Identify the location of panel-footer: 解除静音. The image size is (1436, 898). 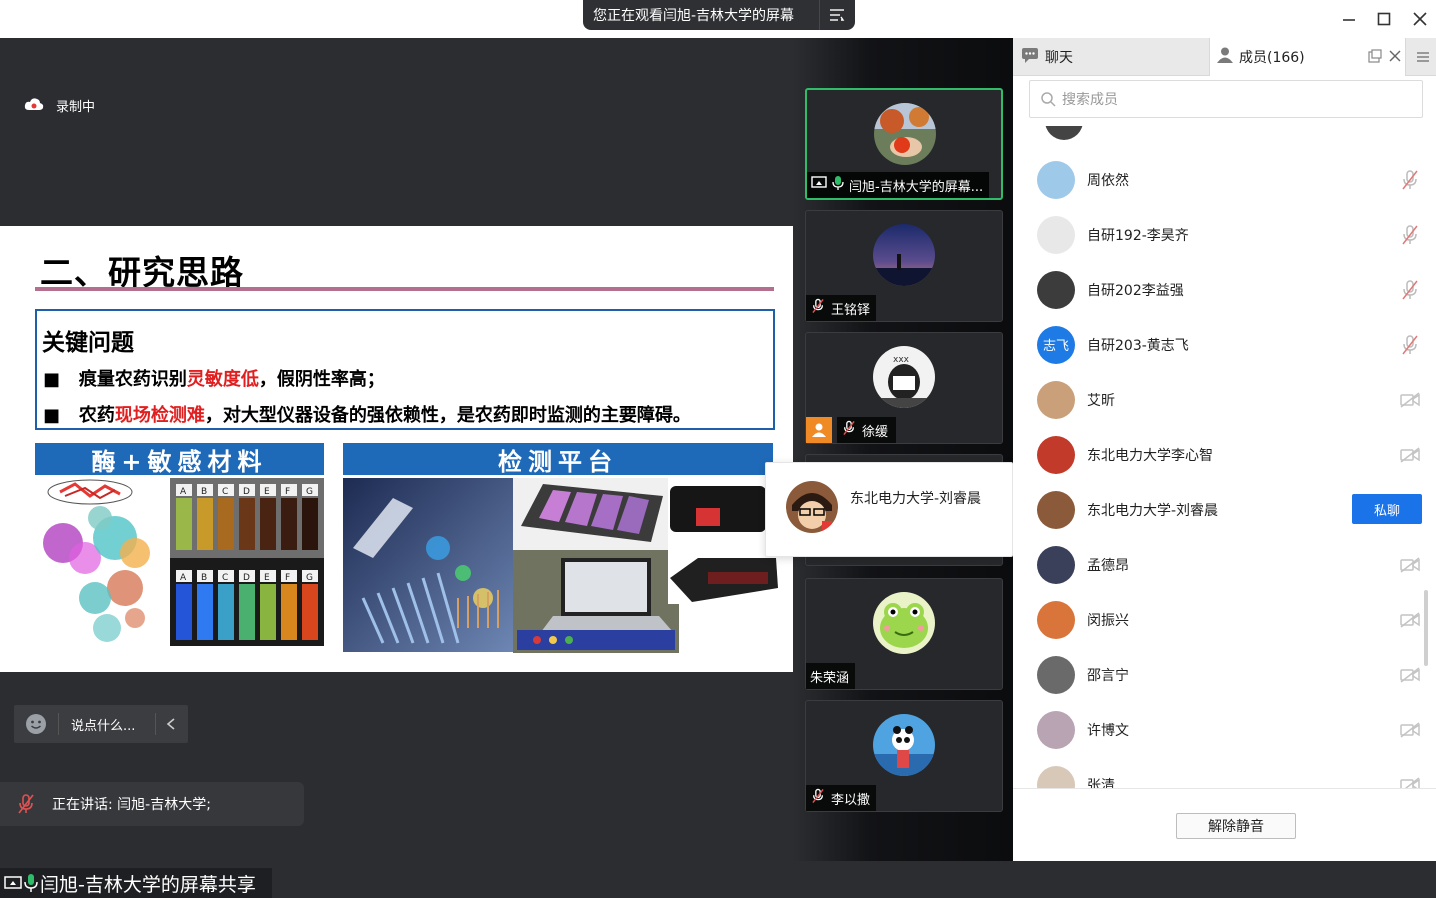
(1224, 824).